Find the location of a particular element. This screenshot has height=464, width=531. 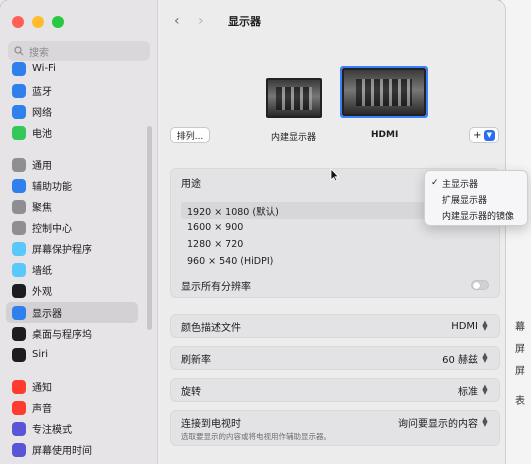

sidebar-scrollbar is located at coordinates (149, 228).